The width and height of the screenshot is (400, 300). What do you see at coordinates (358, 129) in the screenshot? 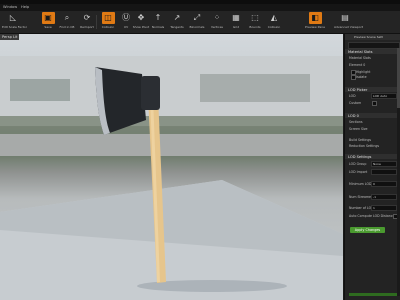
I see `row-screen-size: Screen Size` at bounding box center [358, 129].